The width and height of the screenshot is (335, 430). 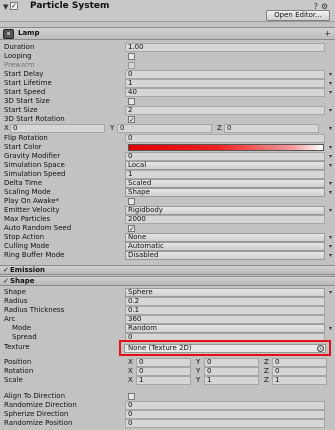 What do you see at coordinates (6, 270) in the screenshot?
I see `emission-enabled-check: ✓` at bounding box center [6, 270].